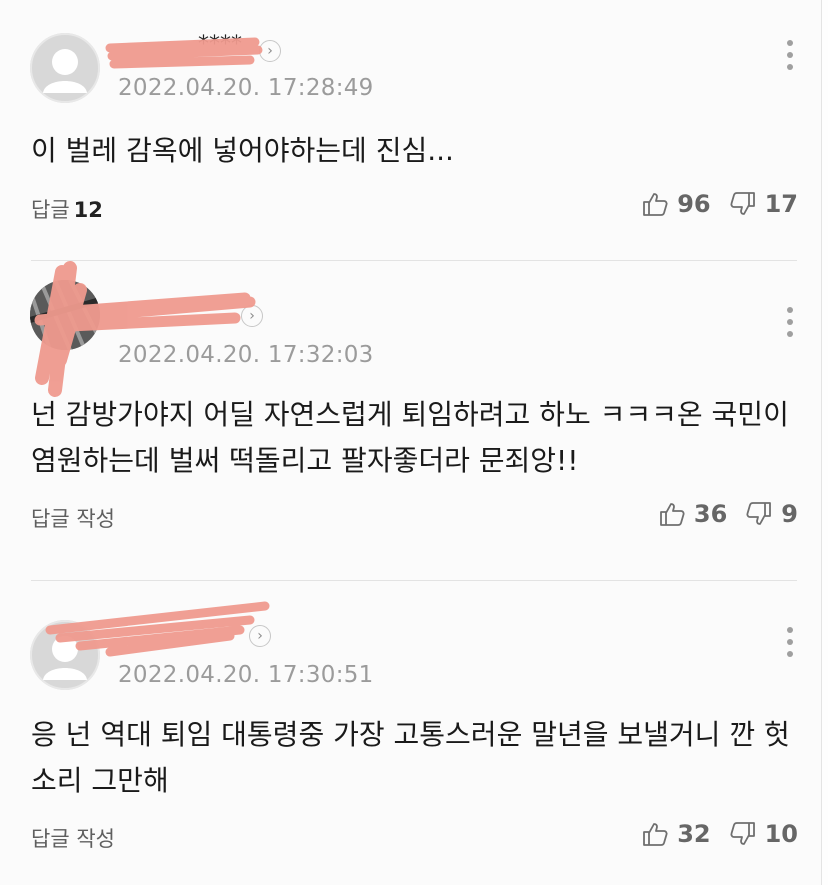 The height and width of the screenshot is (885, 828). What do you see at coordinates (694, 204) in the screenshot?
I see `like-count: 96` at bounding box center [694, 204].